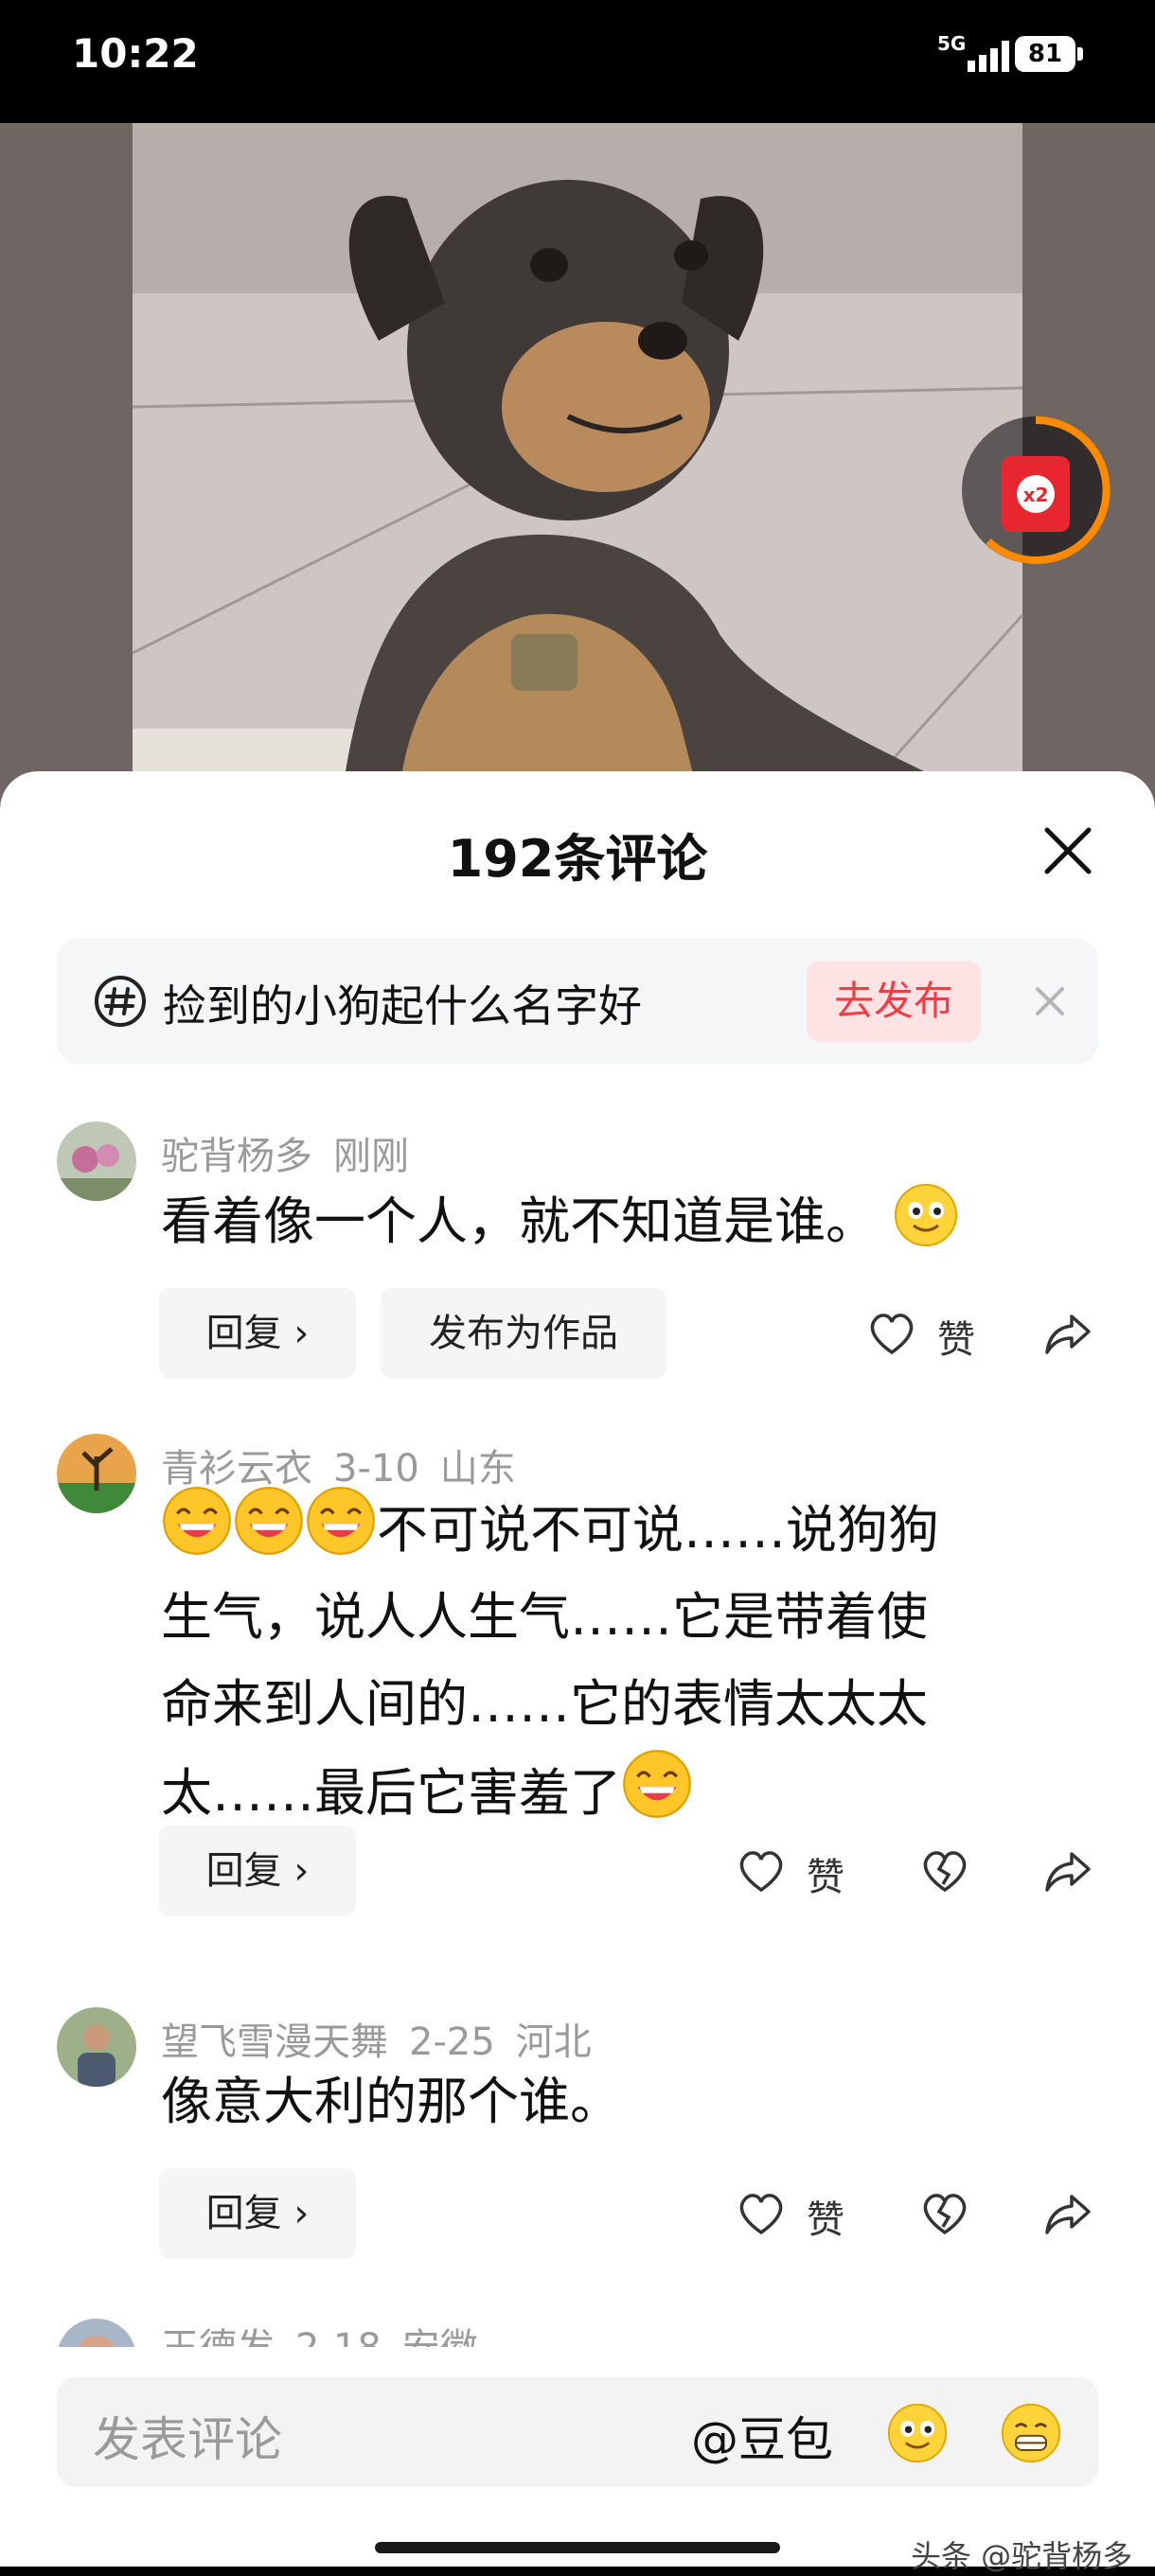  What do you see at coordinates (338, 2336) in the screenshot?
I see `comment-date: 2-18` at bounding box center [338, 2336].